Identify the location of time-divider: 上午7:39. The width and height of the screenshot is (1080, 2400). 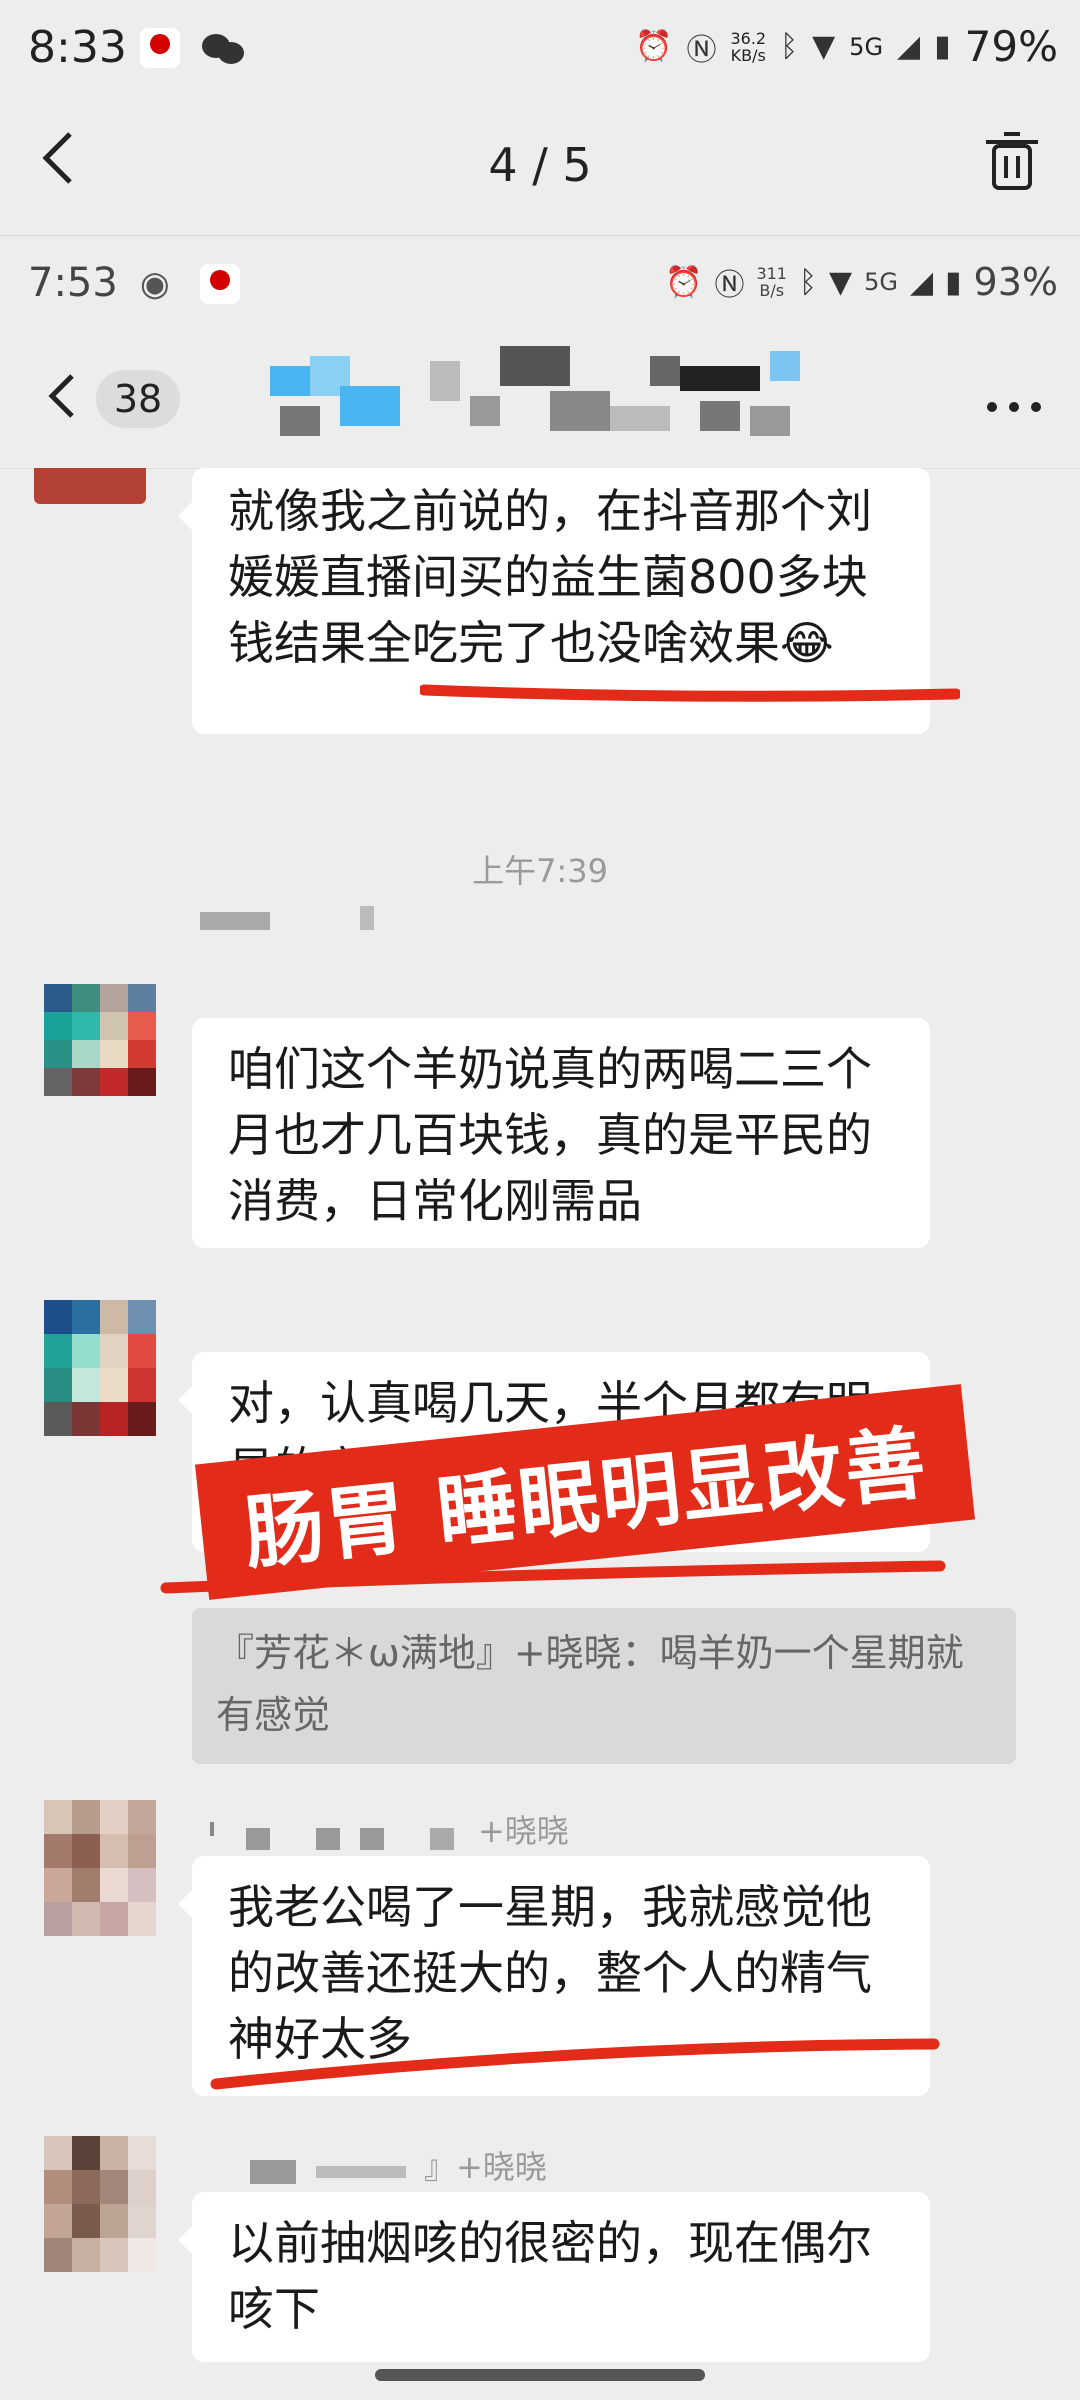
(540, 871).